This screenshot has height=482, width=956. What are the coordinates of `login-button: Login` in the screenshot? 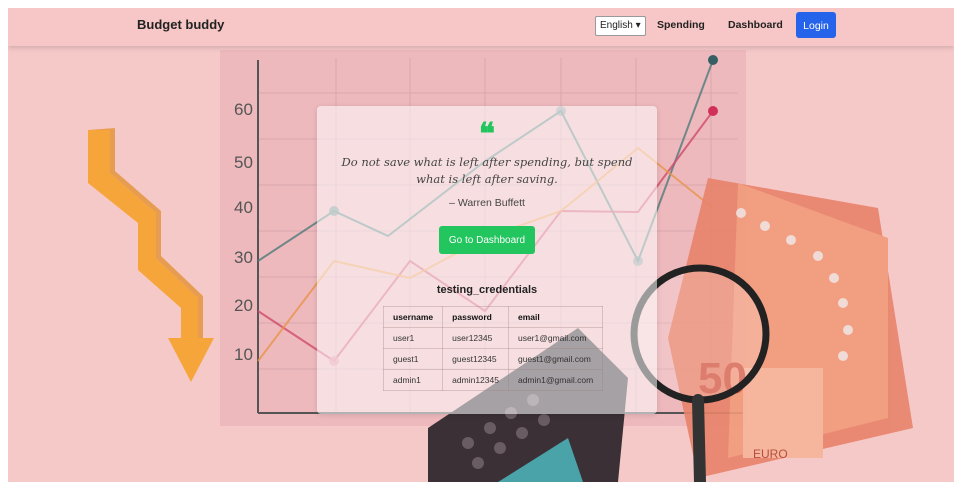 It's located at (816, 25).